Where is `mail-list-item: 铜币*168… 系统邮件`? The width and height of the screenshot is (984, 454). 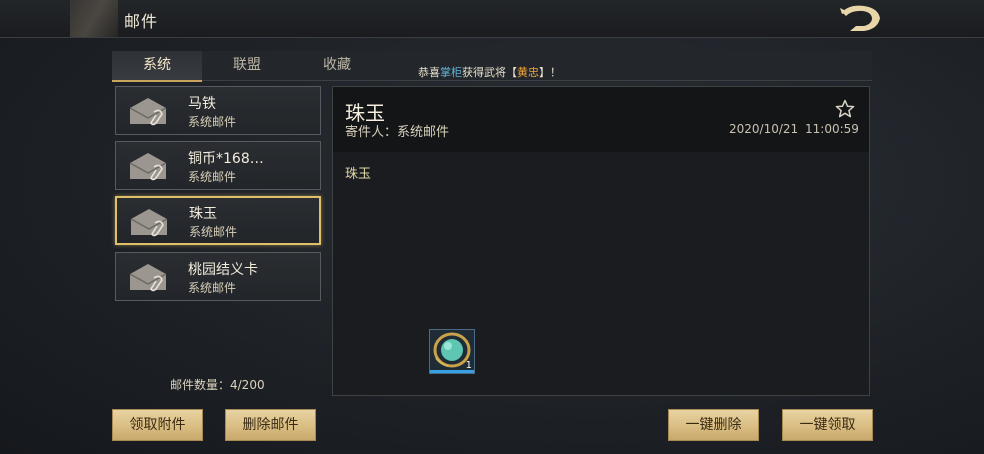 mail-list-item: 铜币*168… 系统邮件 is located at coordinates (218, 165).